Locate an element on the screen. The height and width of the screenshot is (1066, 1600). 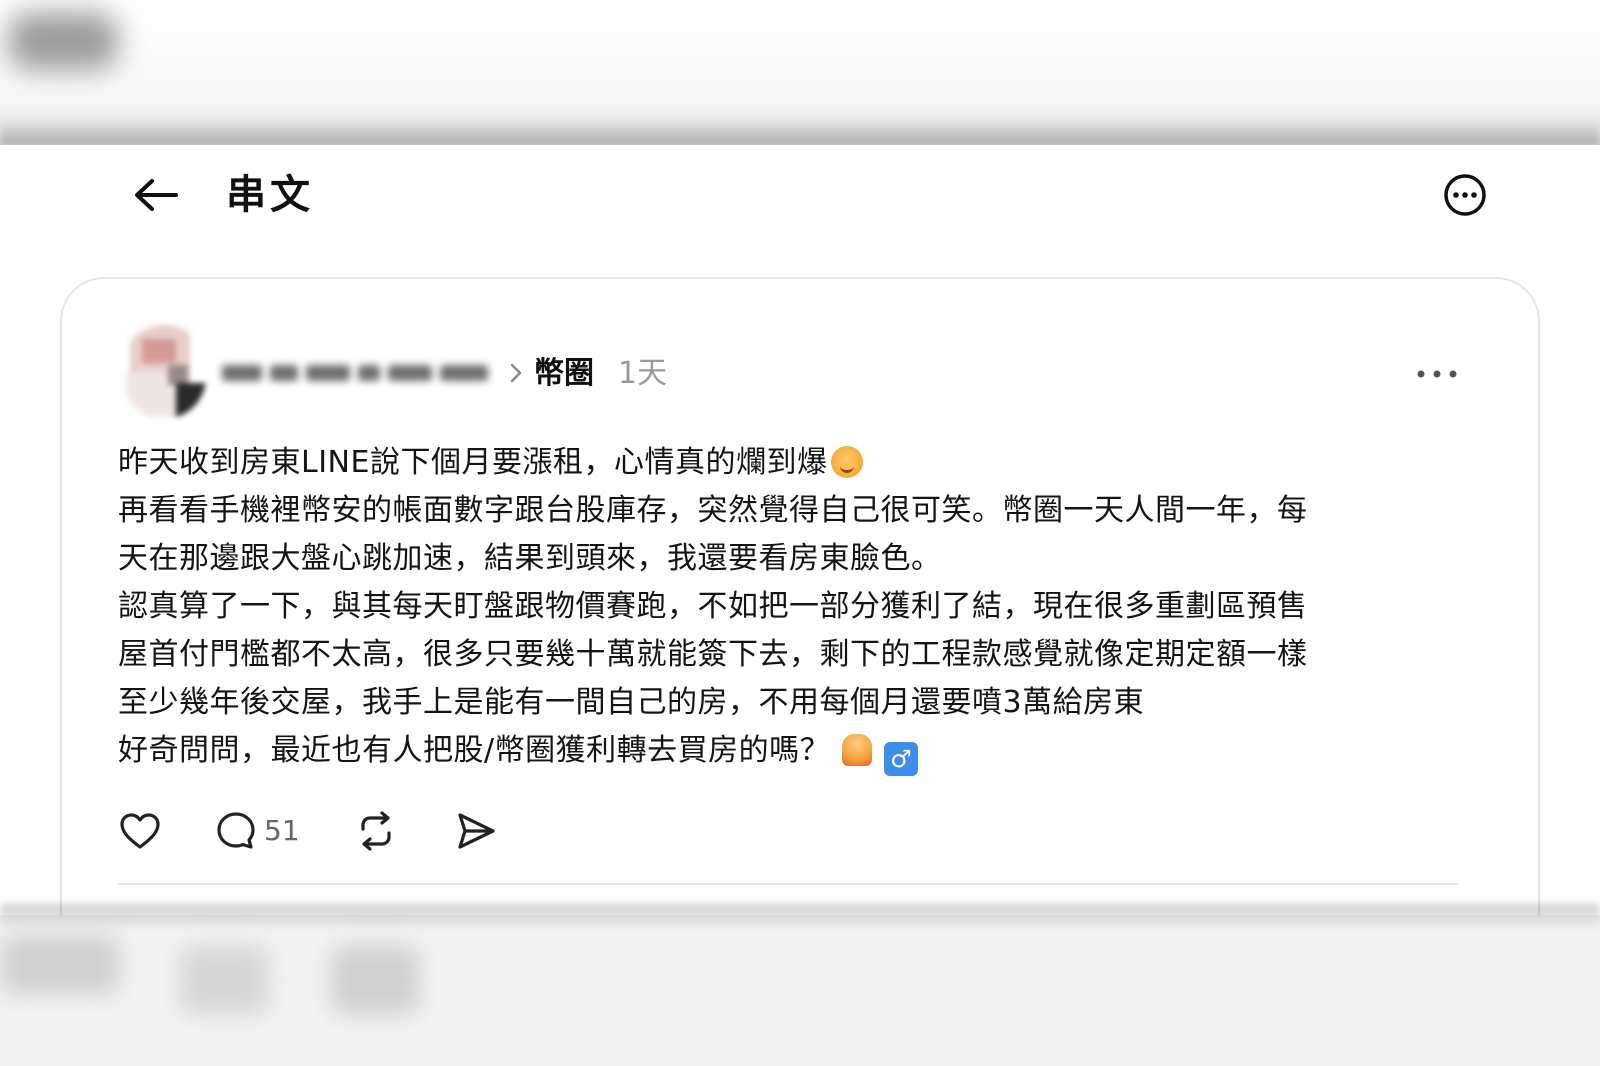
post-line: 屋首付門檻都不太高，很多只要幾十萬就能簽下去，剩下的工程款感覺就像定期定額一樣 is located at coordinates (713, 654).